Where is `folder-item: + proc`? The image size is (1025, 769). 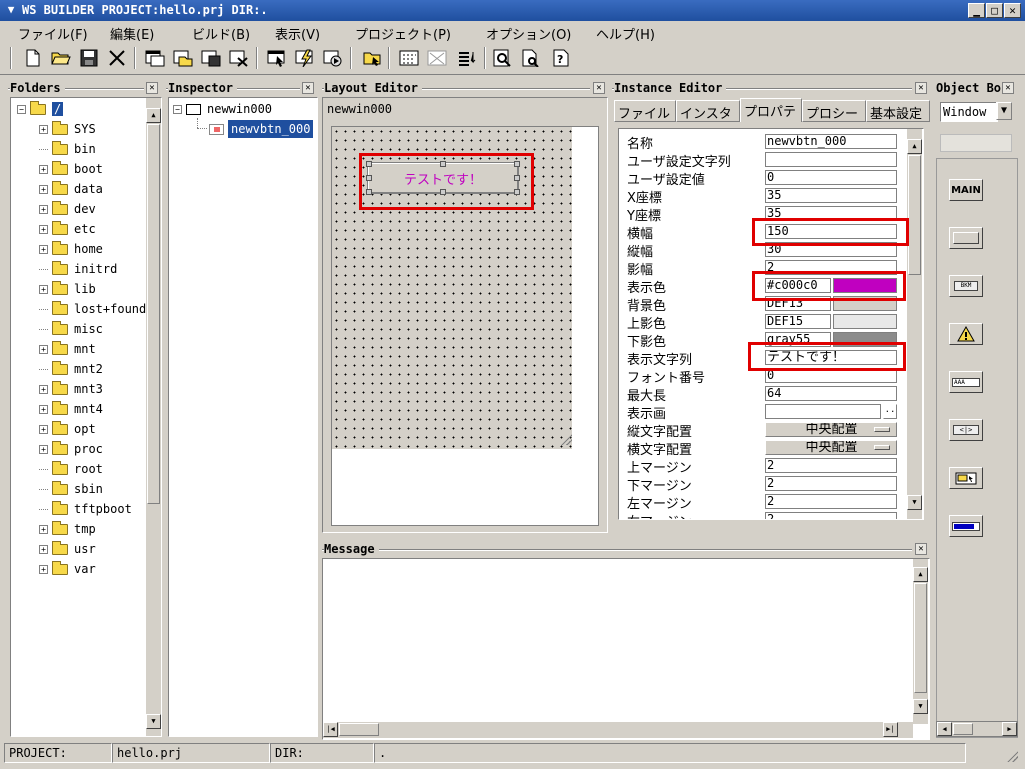
folder-item: + proc is located at coordinates (71, 449).